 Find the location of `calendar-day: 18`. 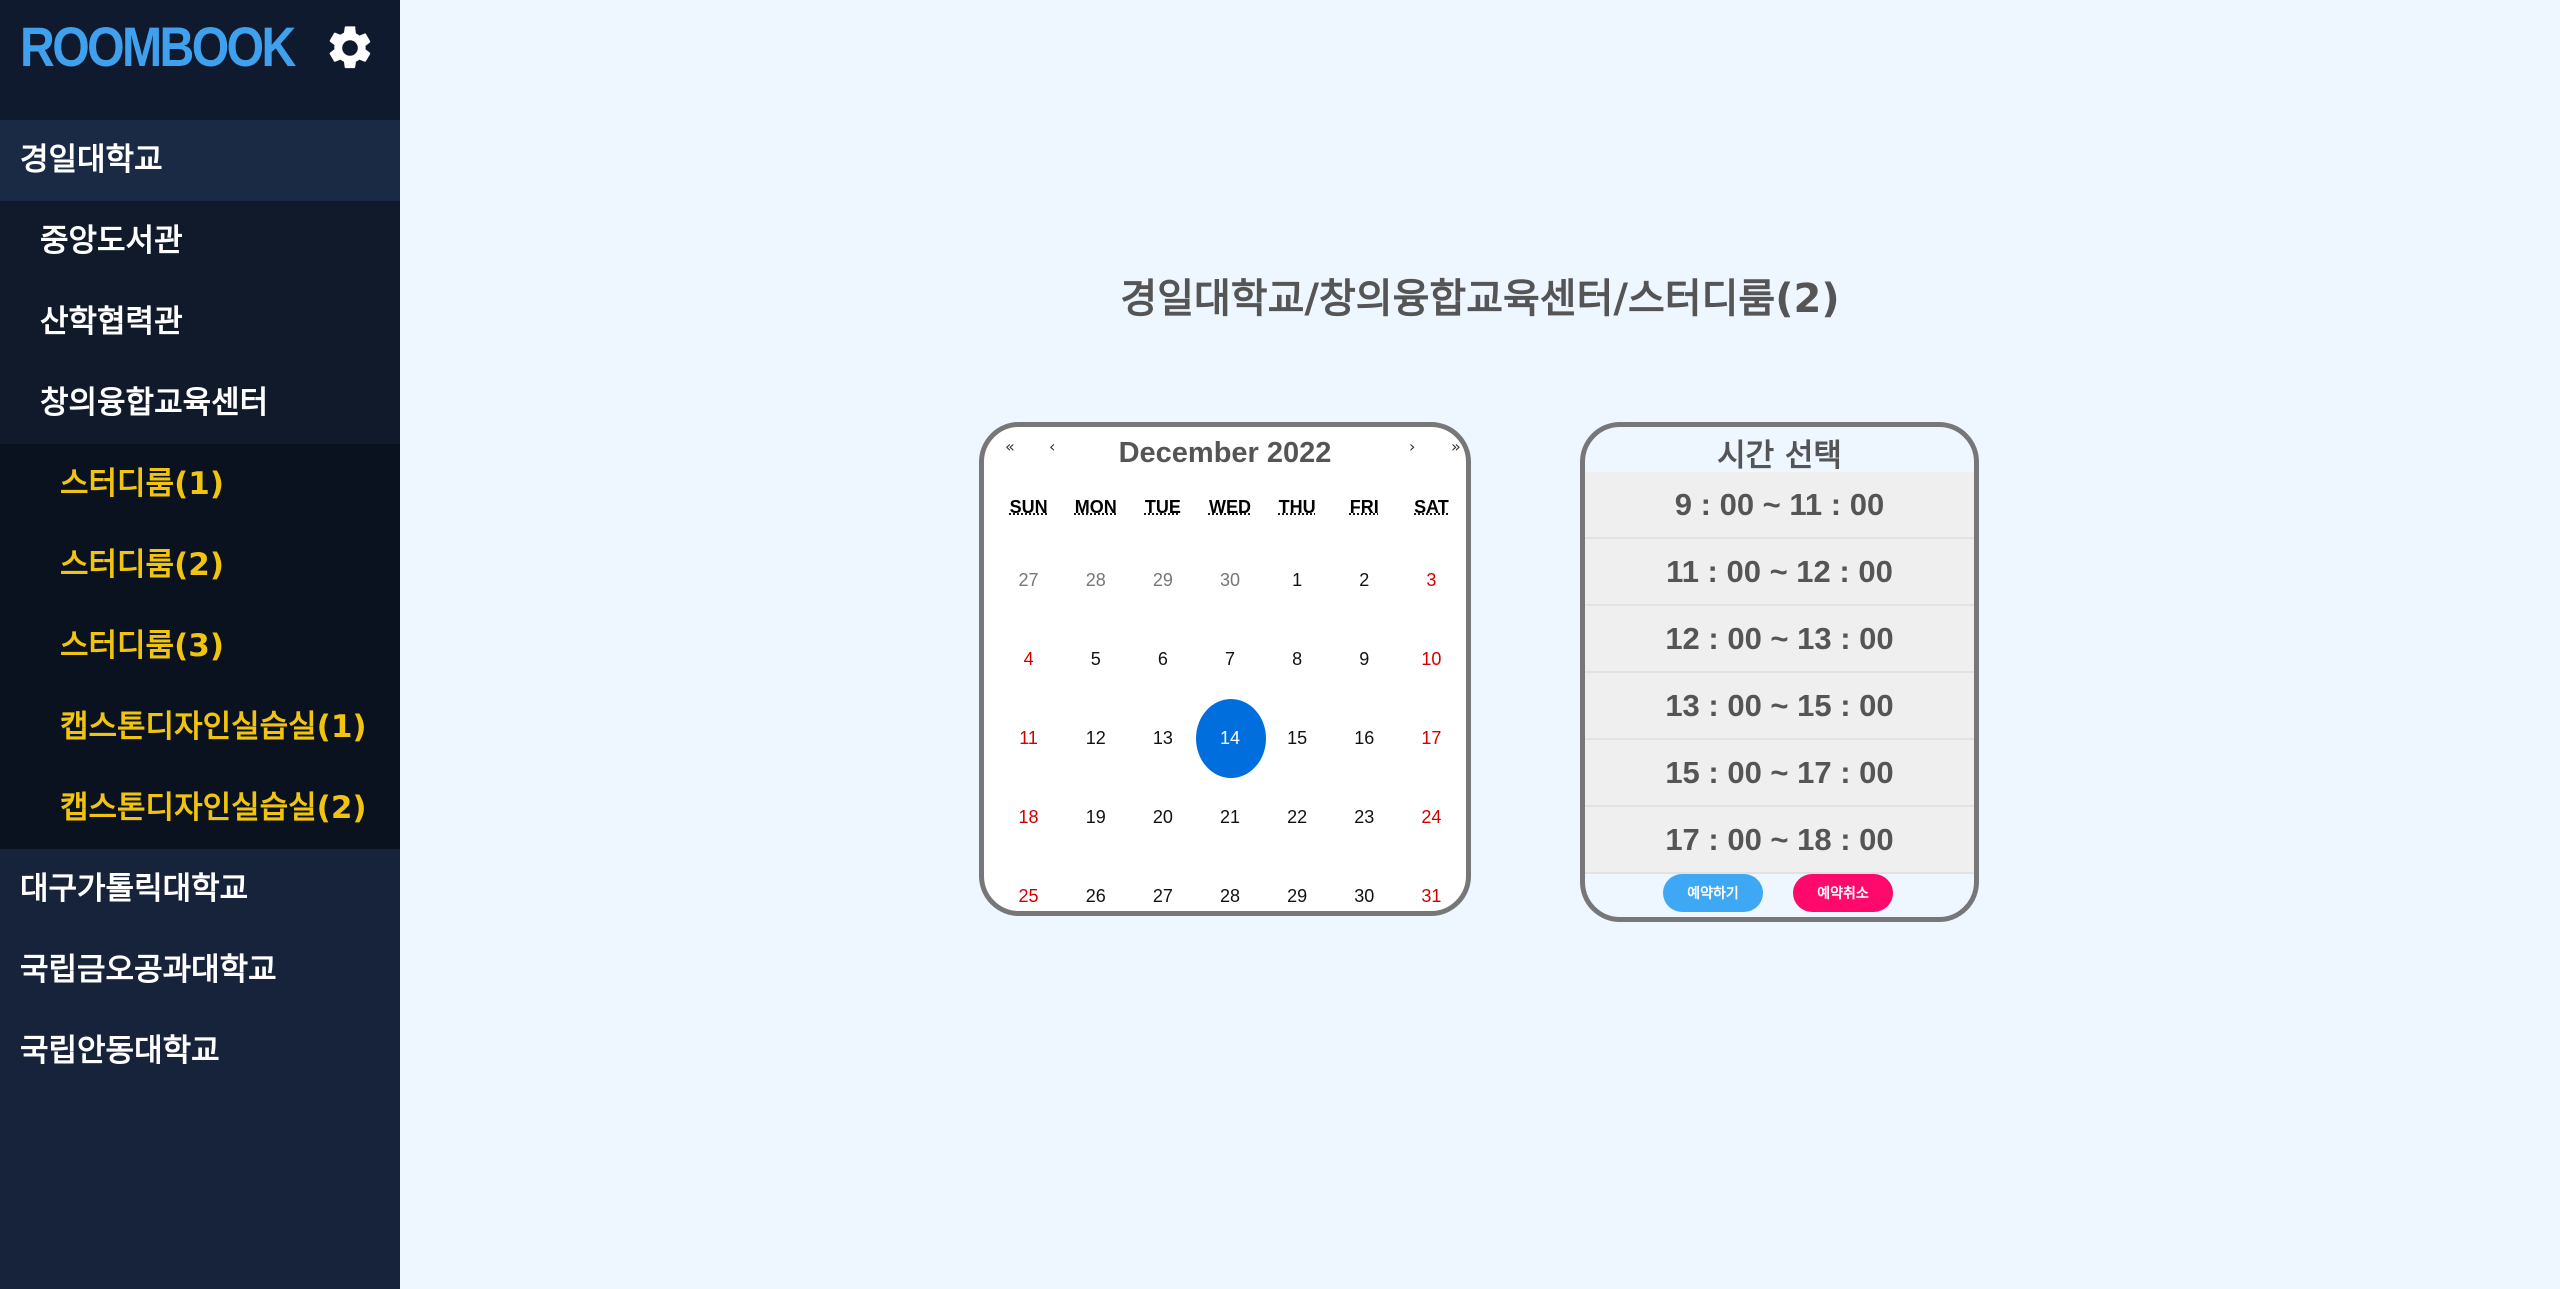

calendar-day: 18 is located at coordinates (1028, 817).